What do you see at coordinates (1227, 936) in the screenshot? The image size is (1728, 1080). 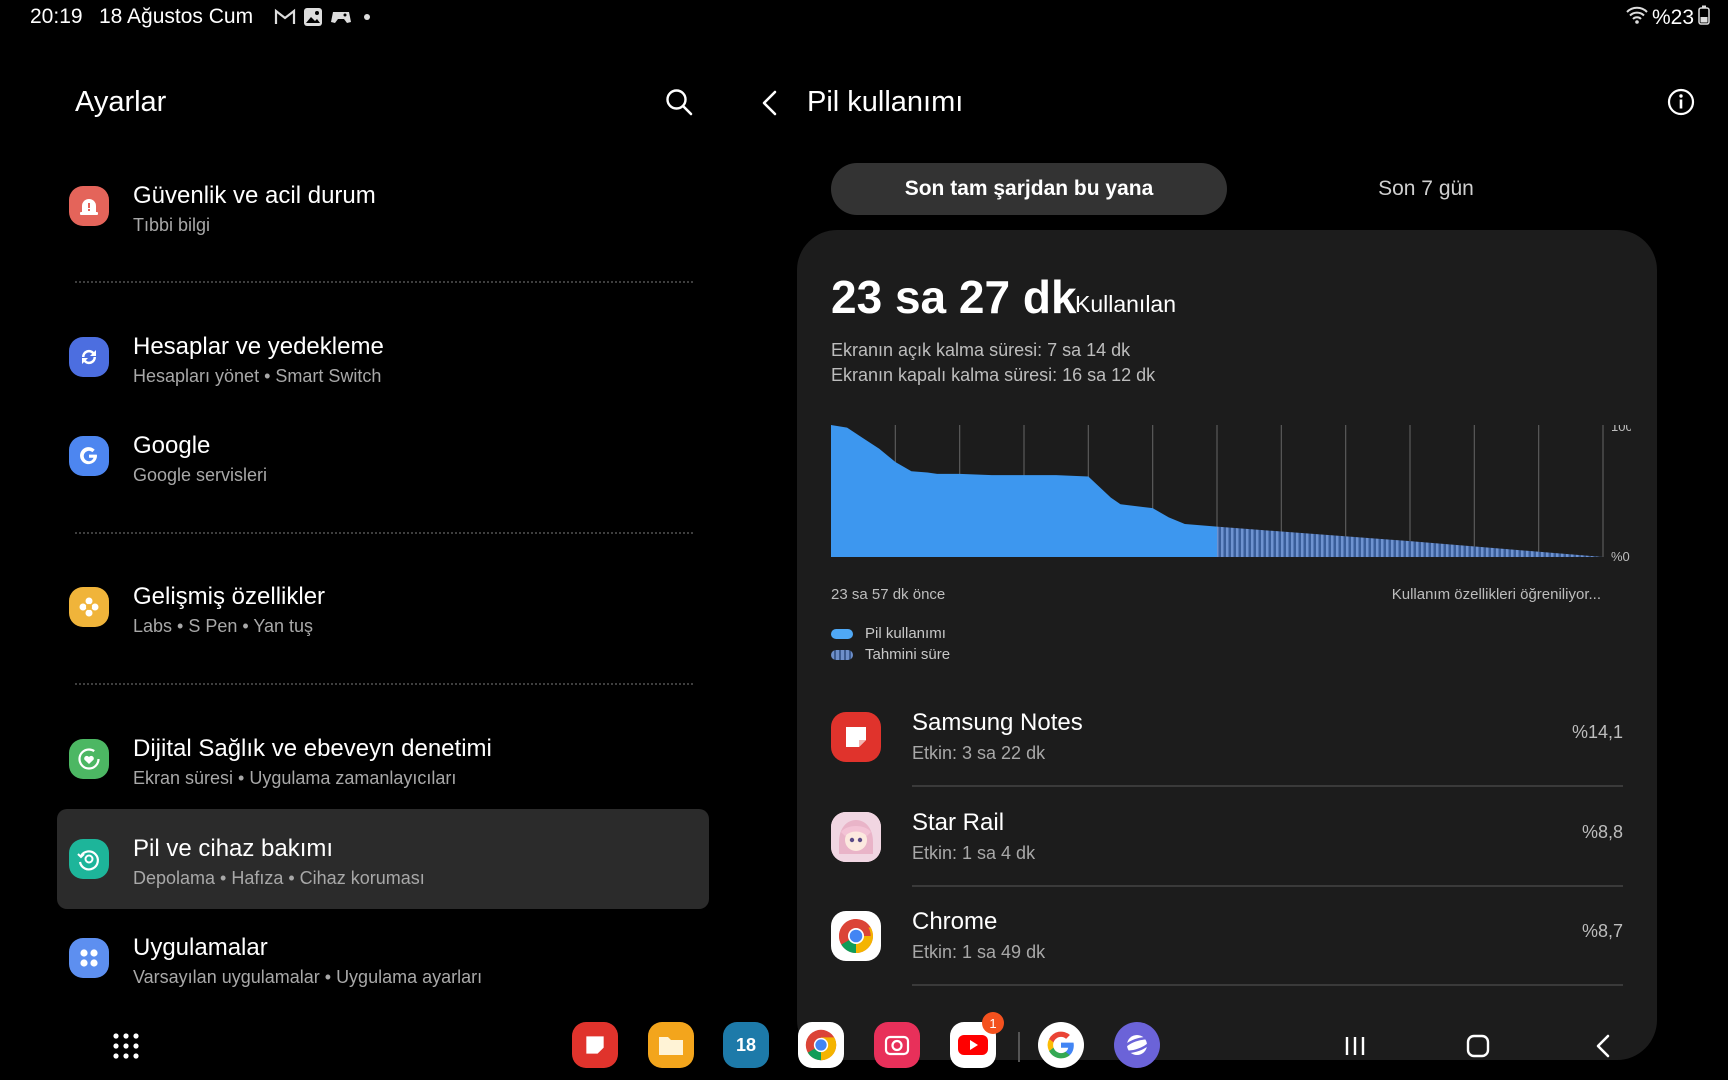 I see `app-usage-row: Chrome Etkin: 1 sa 49 dk %8,7` at bounding box center [1227, 936].